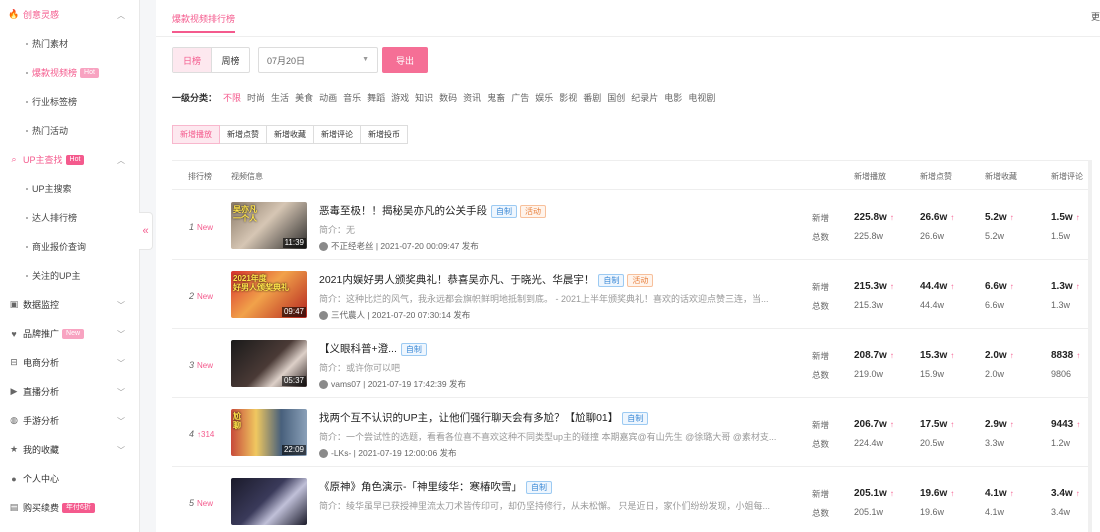 The width and height of the screenshot is (1100, 532). I want to click on new-comments: 3.4w ↑, so click(1065, 493).